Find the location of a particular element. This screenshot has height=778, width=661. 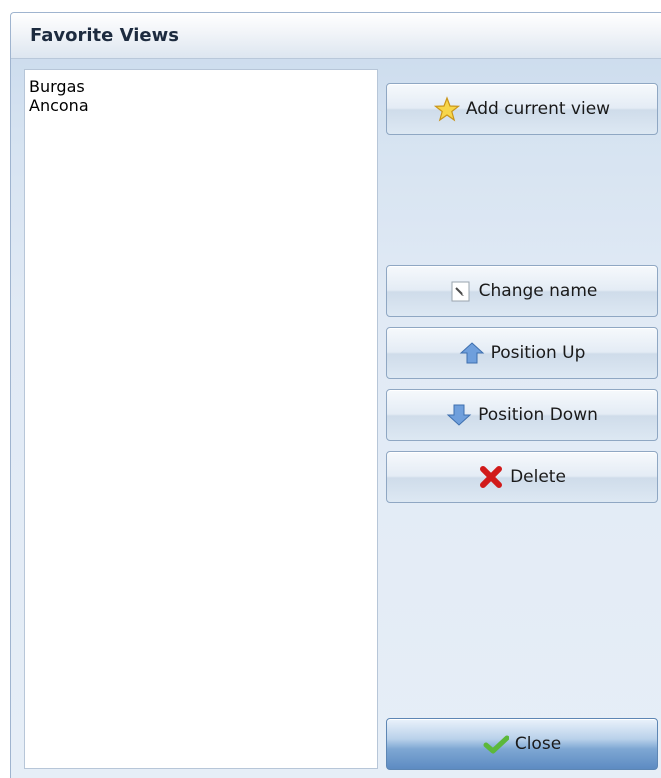

delete-label: Delete is located at coordinates (538, 477).